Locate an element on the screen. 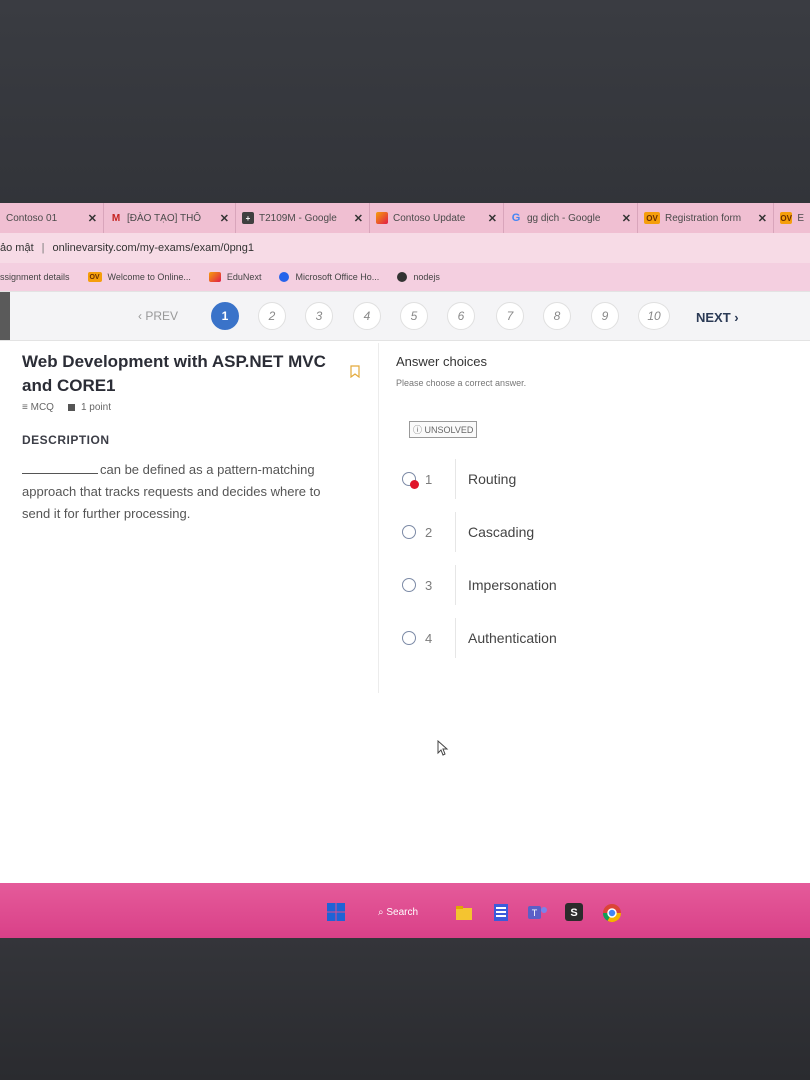 This screenshot has height=1080, width=810. office-icon is located at coordinates (284, 277).